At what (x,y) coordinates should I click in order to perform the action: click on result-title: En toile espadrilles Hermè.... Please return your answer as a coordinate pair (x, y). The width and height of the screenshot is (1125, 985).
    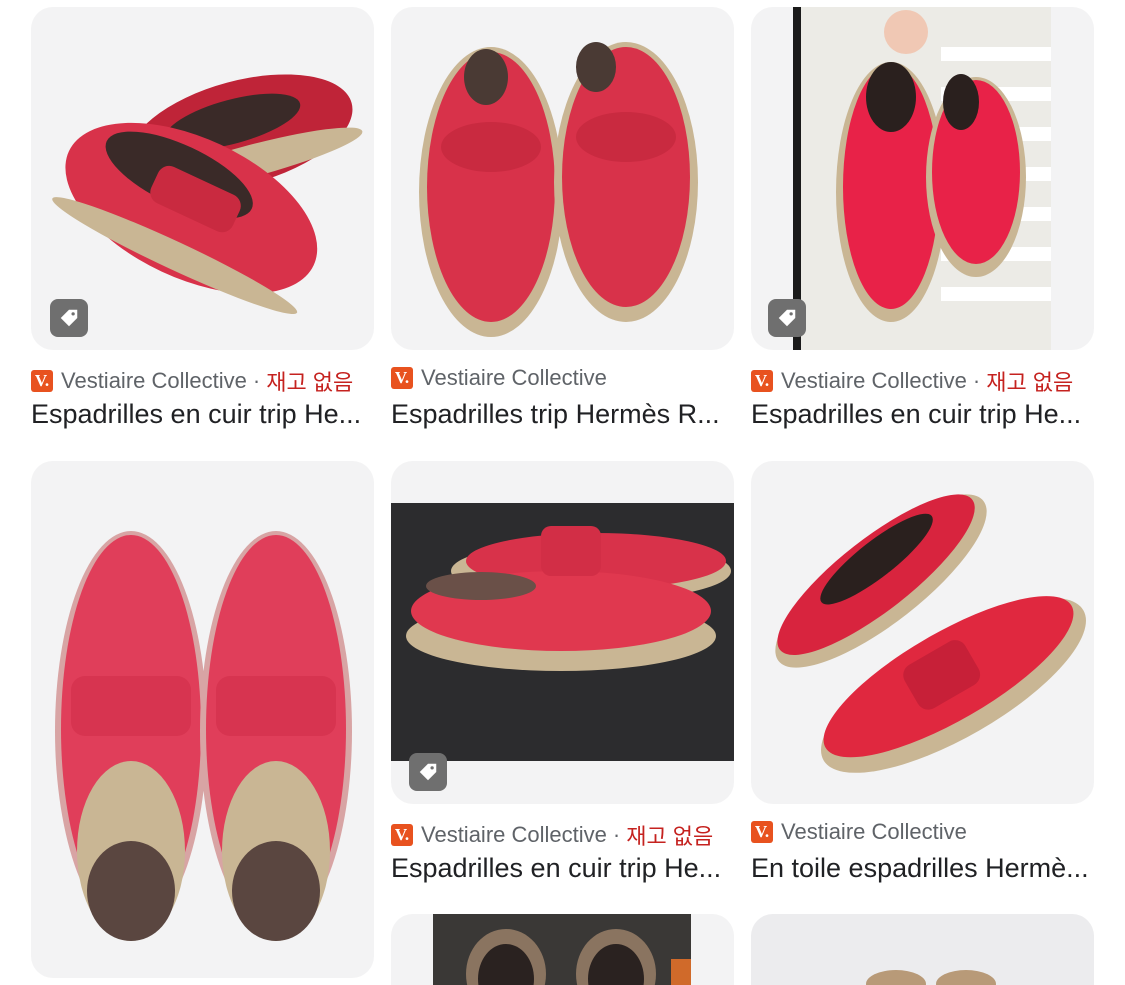
    Looking at the image, I should click on (922, 868).